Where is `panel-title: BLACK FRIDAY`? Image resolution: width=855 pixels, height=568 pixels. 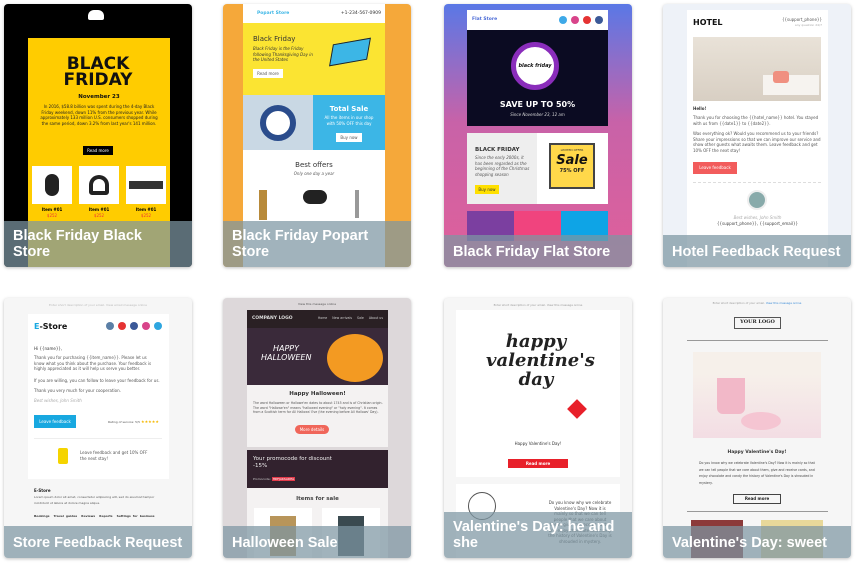
panel-title: BLACK FRIDAY is located at coordinates (497, 150).